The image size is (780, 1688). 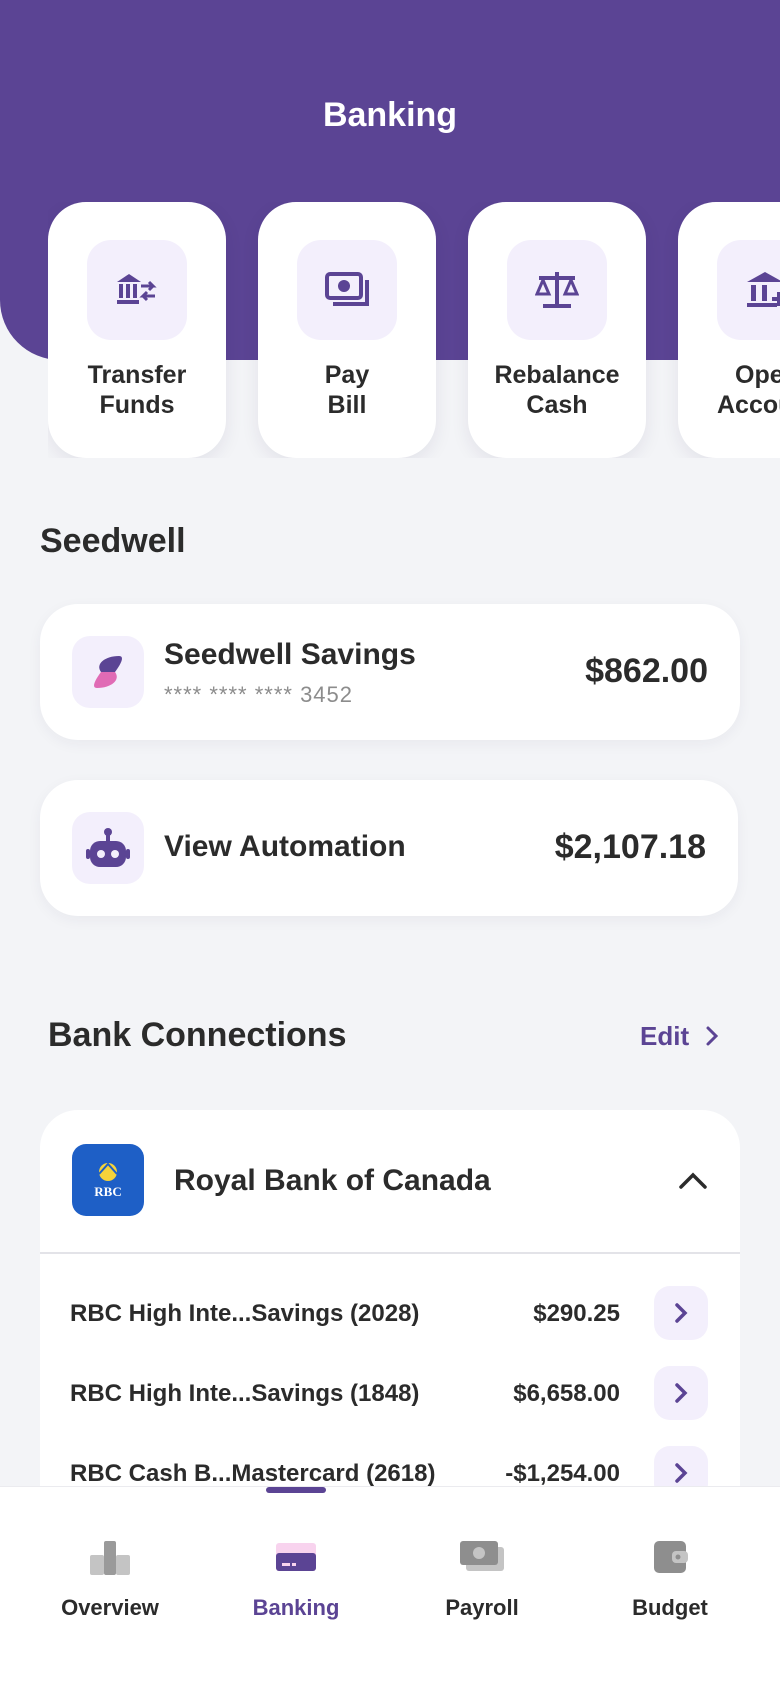 I want to click on active-tab-indicator, so click(x=296, y=1490).